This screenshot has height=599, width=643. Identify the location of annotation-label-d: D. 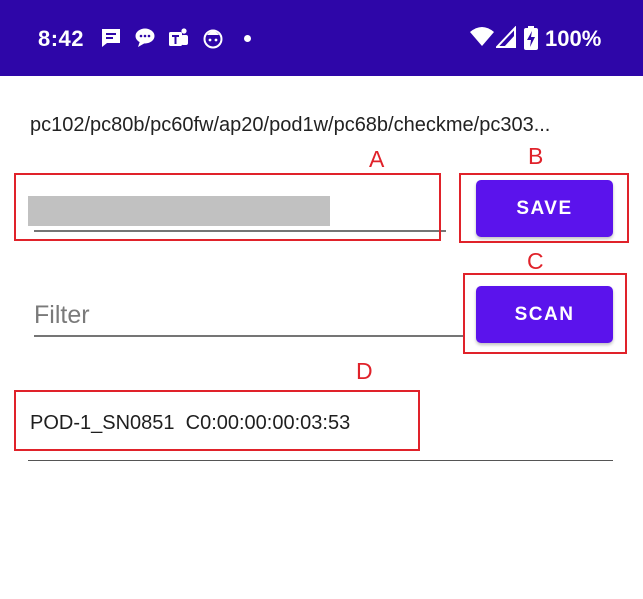
(364, 371).